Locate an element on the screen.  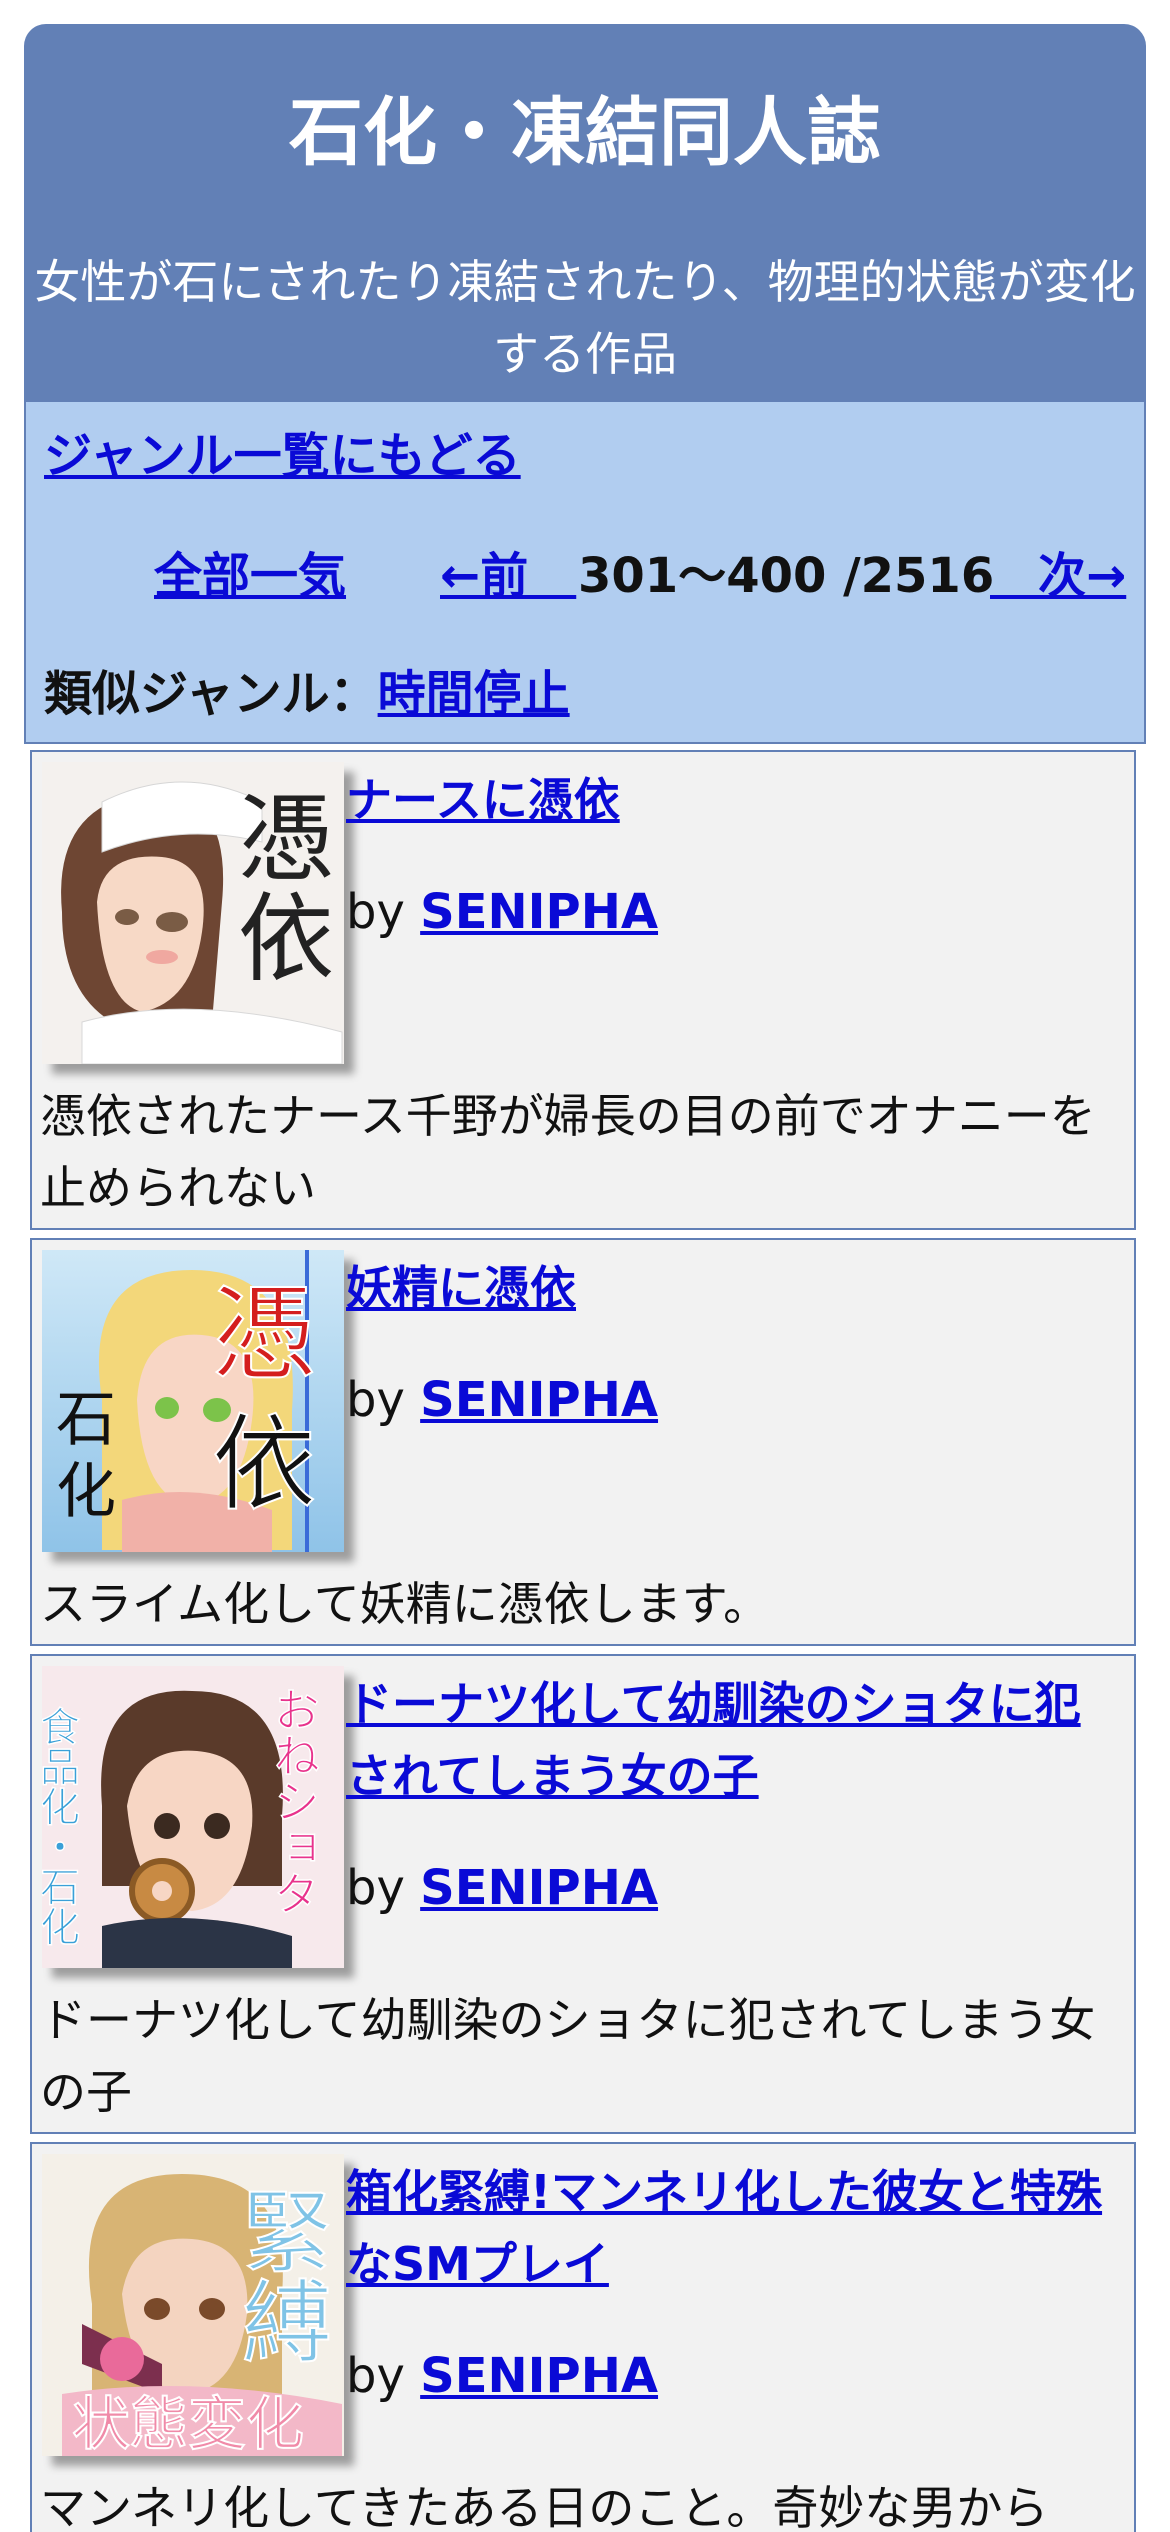
item-thumbnail: 緊 縛 状態変化 is located at coordinates (193, 2305).